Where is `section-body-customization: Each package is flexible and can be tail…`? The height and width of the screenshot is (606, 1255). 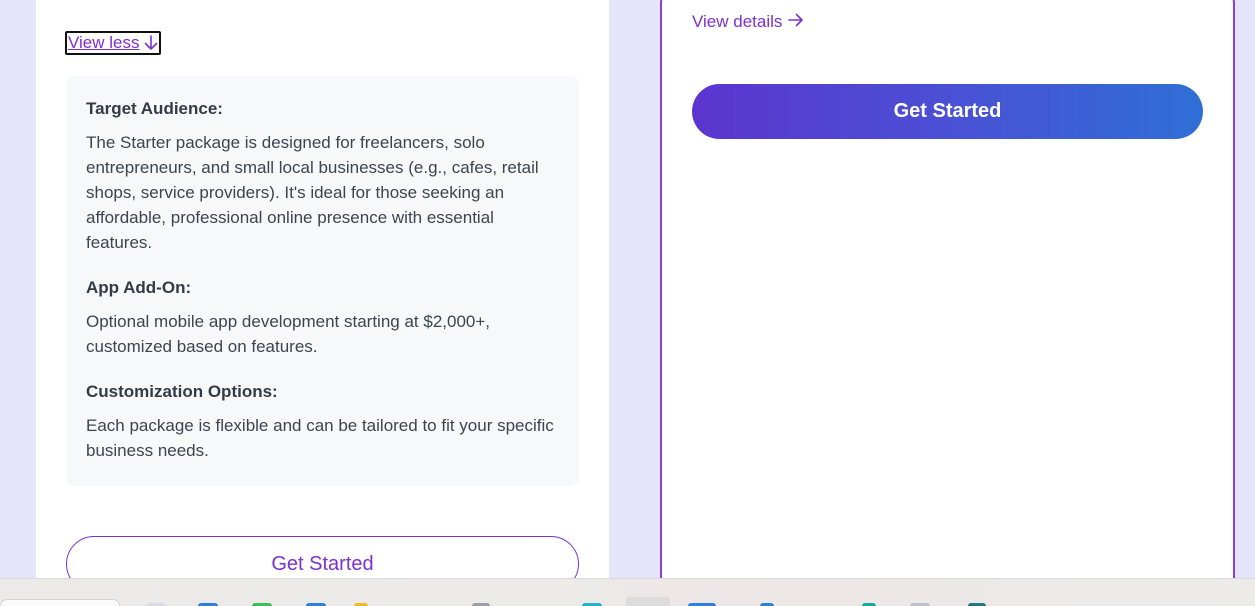
section-body-customization: Each package is flexible and can be tail… is located at coordinates (320, 438).